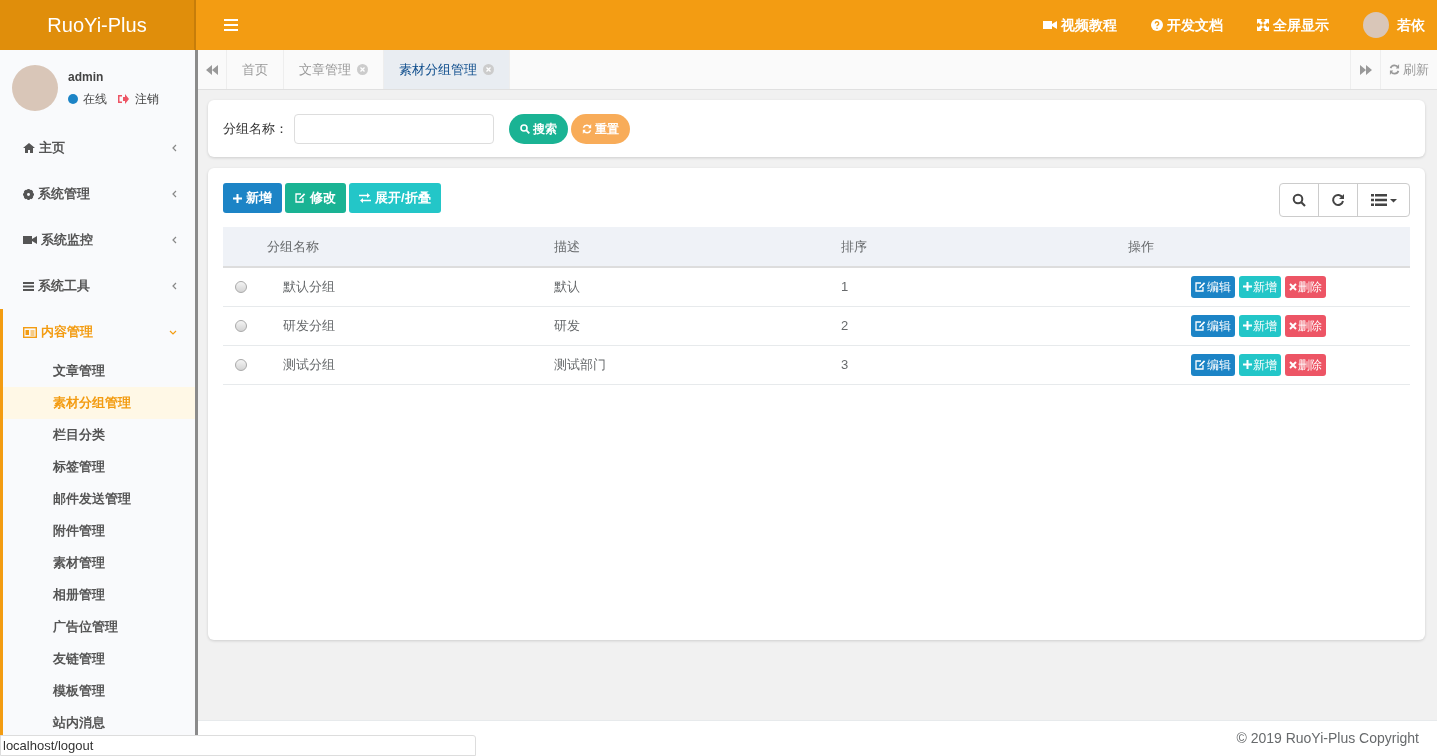 The image size is (1437, 756). I want to click on gear-icon, so click(28, 194).